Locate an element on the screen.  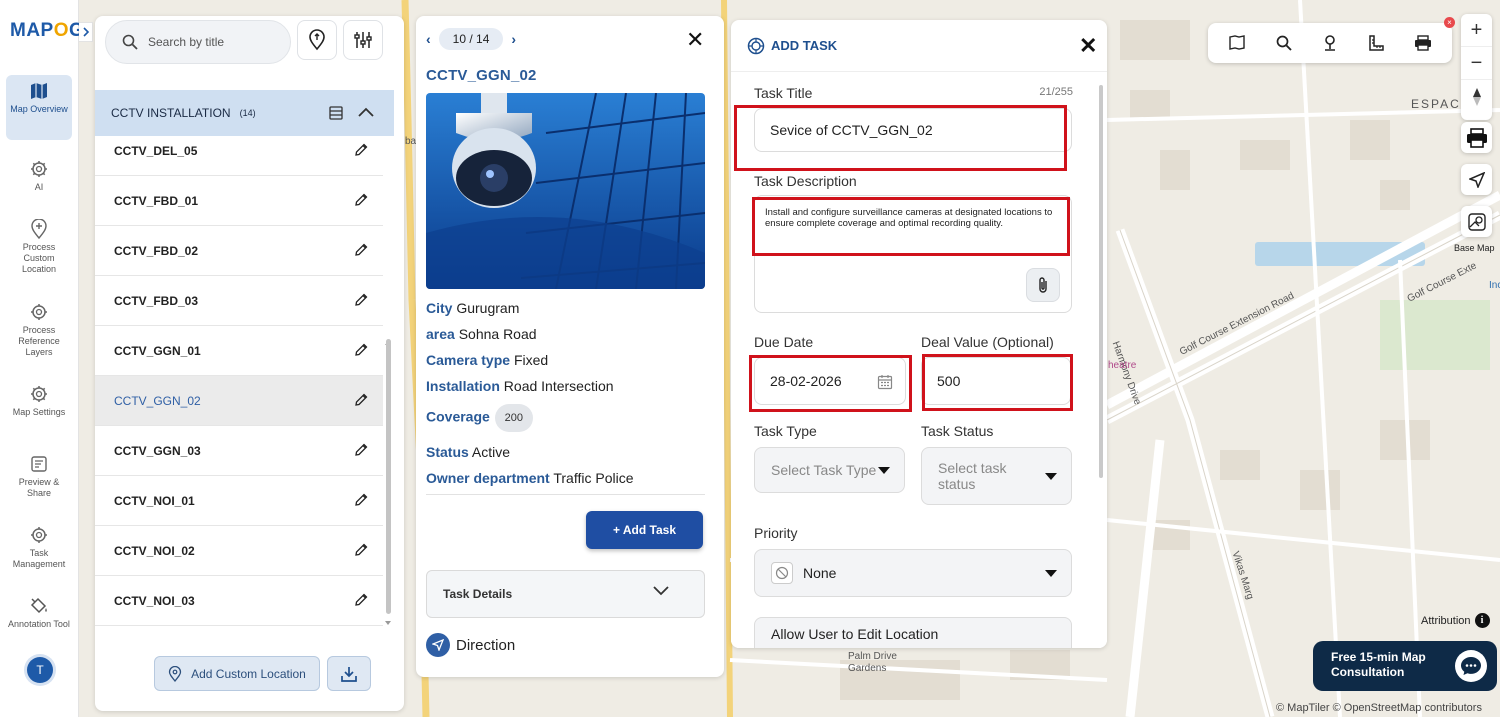
app-logo: MAPOG is located at coordinates (47, 31).